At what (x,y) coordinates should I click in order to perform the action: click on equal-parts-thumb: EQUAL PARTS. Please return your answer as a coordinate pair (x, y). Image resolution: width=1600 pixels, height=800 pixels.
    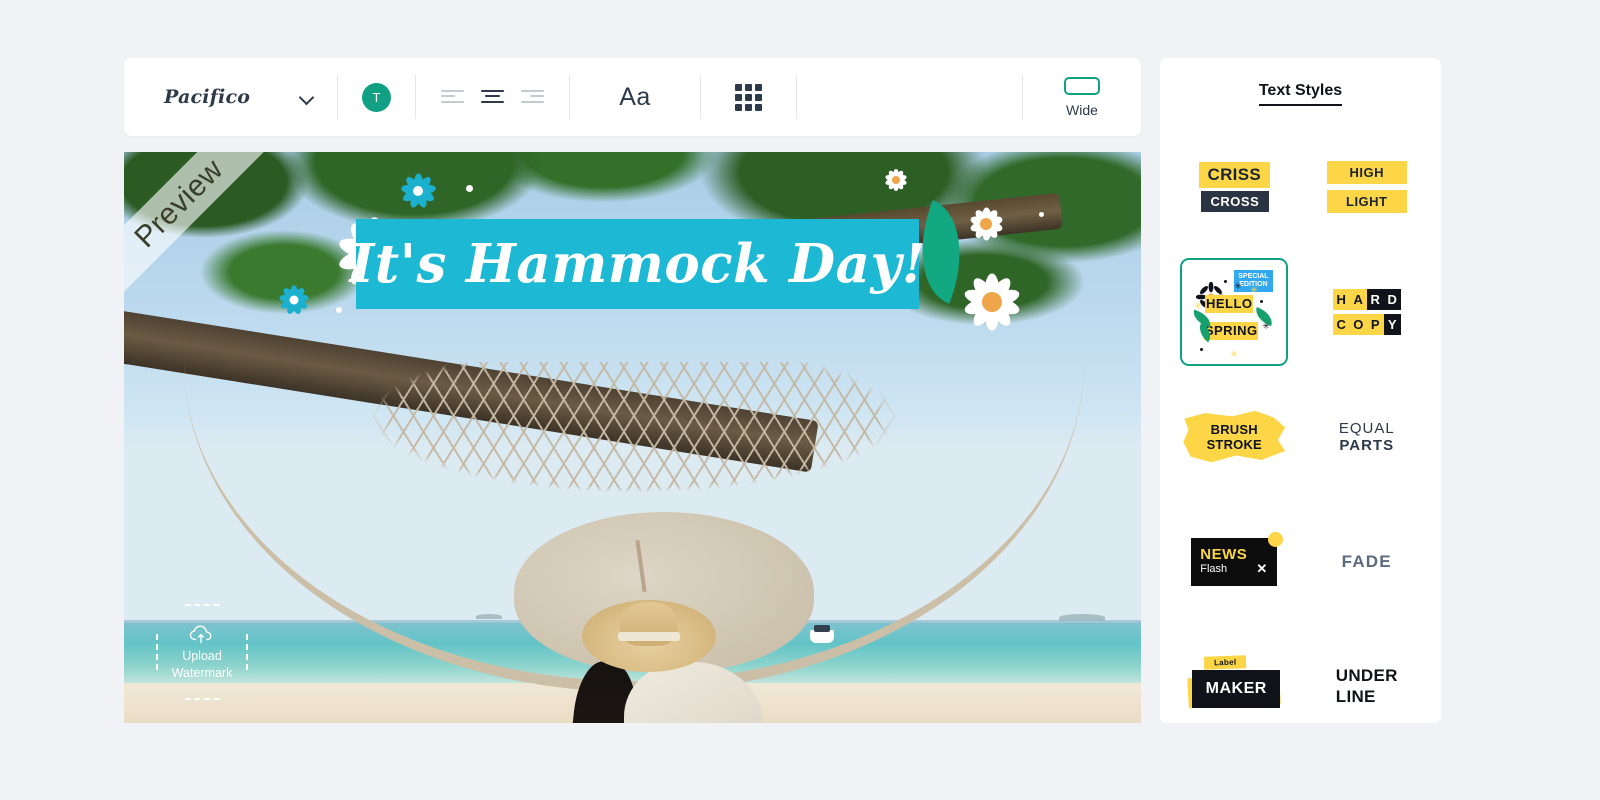
    Looking at the image, I should click on (1367, 437).